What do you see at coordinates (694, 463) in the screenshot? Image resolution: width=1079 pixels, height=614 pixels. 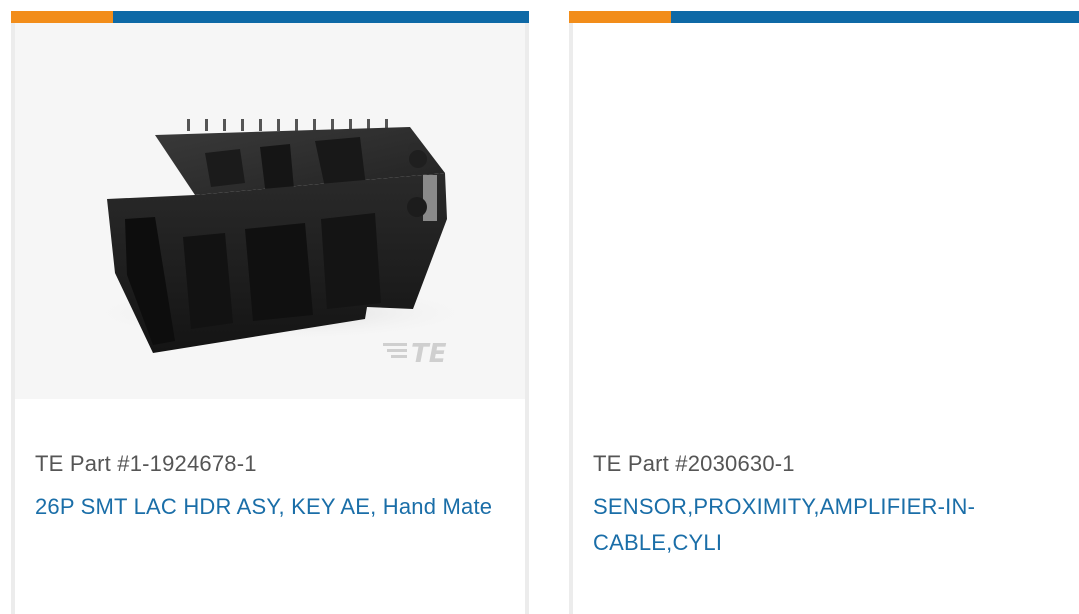 I see `part-number: TE Part #2030630-1` at bounding box center [694, 463].